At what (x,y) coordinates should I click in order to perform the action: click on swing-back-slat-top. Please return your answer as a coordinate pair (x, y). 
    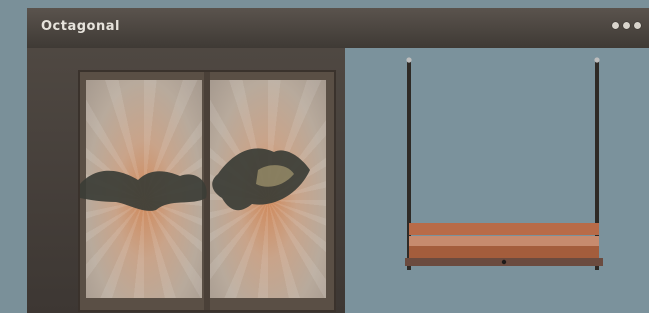
    Looking at the image, I should click on (504, 229).